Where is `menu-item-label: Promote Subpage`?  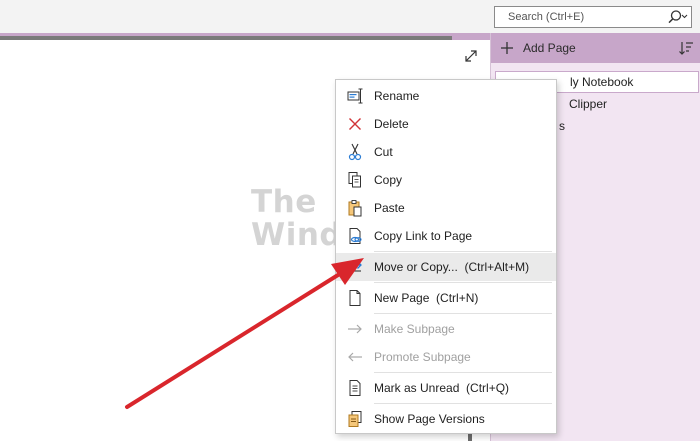
menu-item-label: Promote Subpage is located at coordinates (422, 357).